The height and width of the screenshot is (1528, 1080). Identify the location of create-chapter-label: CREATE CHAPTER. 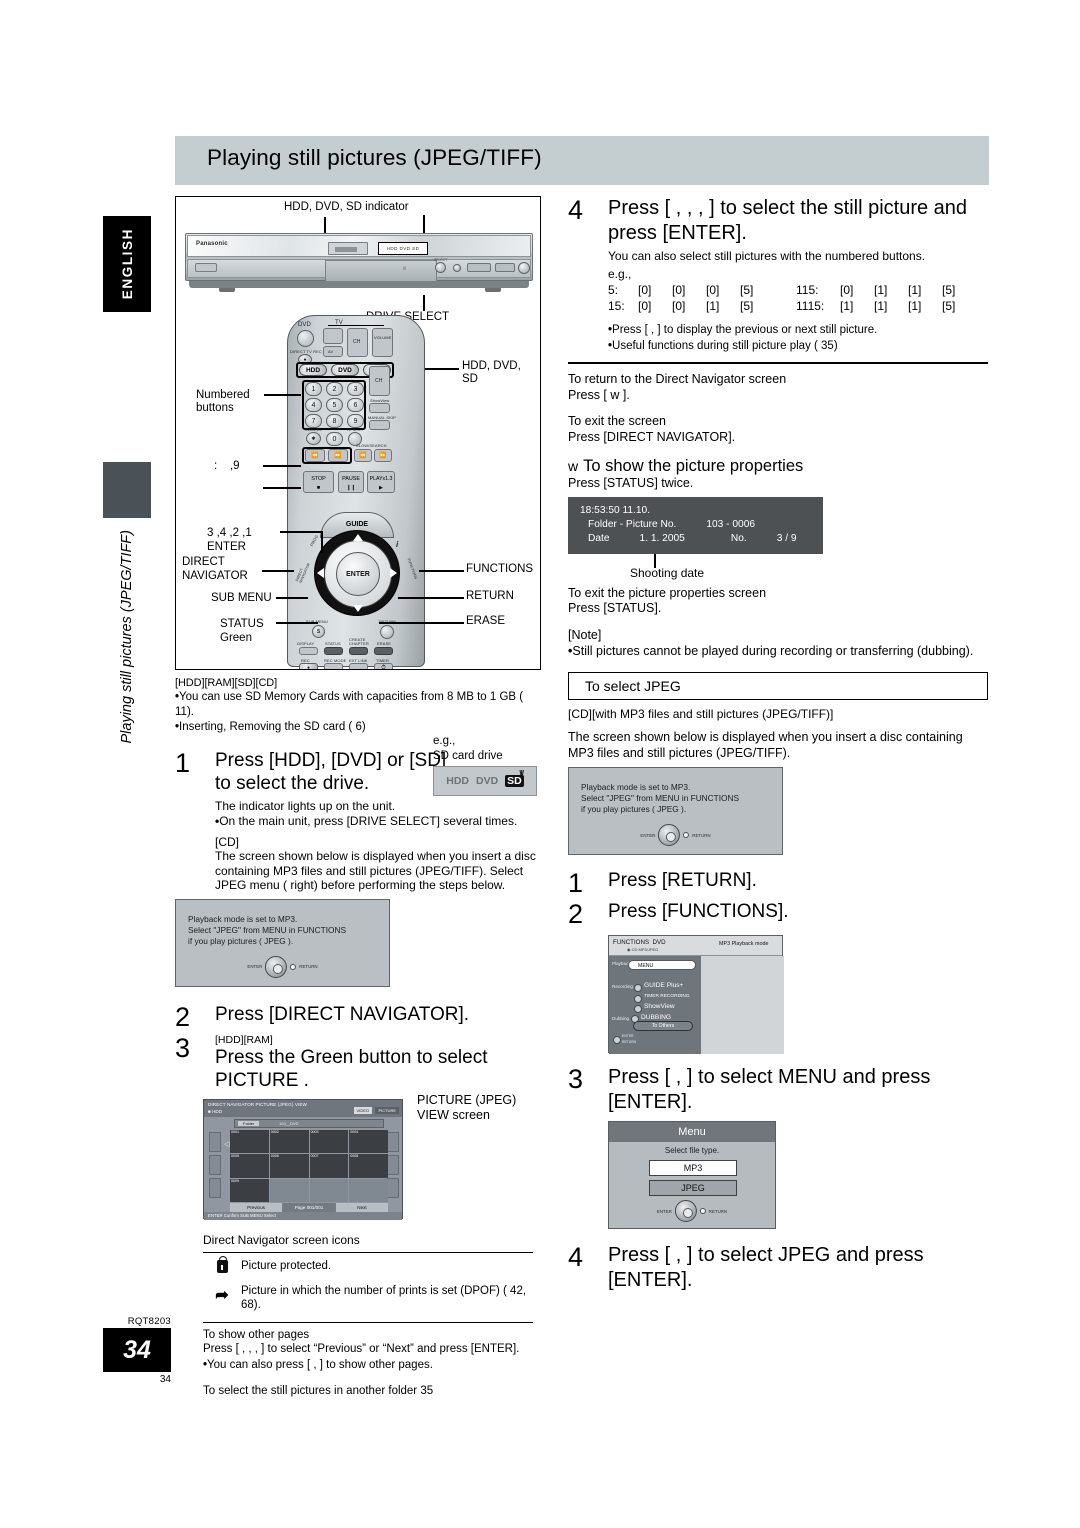
(359, 641).